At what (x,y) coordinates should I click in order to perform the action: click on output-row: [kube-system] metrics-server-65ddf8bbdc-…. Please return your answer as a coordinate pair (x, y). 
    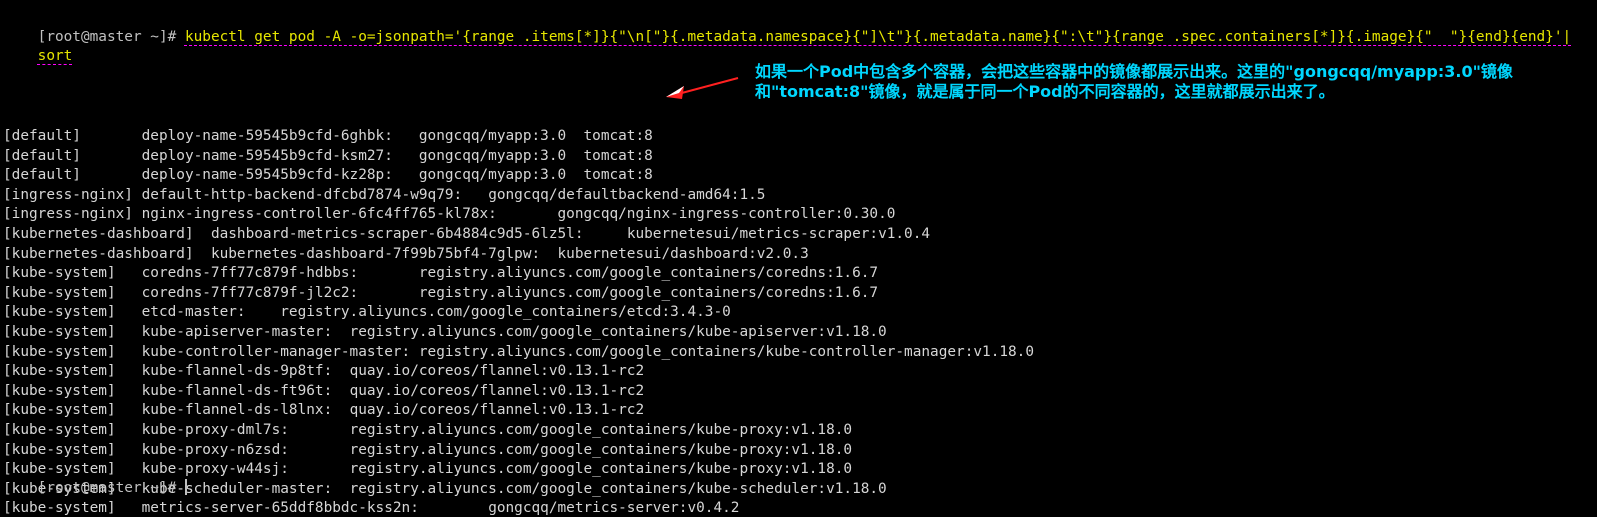
    Looking at the image, I should click on (371, 508).